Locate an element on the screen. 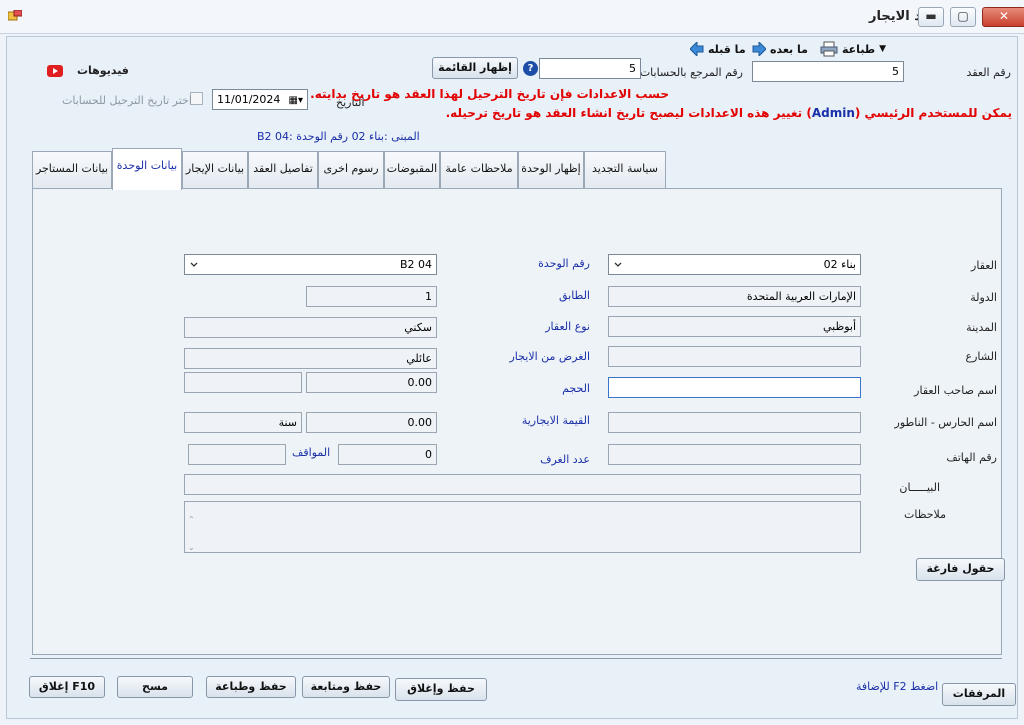  print-label: طباعة is located at coordinates (859, 49).